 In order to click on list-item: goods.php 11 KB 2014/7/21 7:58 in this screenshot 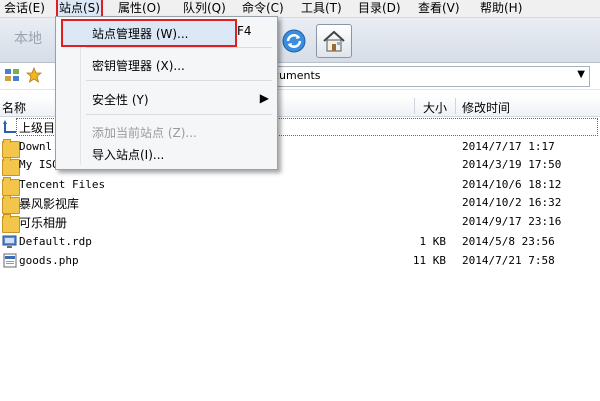, I will do `click(300, 261)`.